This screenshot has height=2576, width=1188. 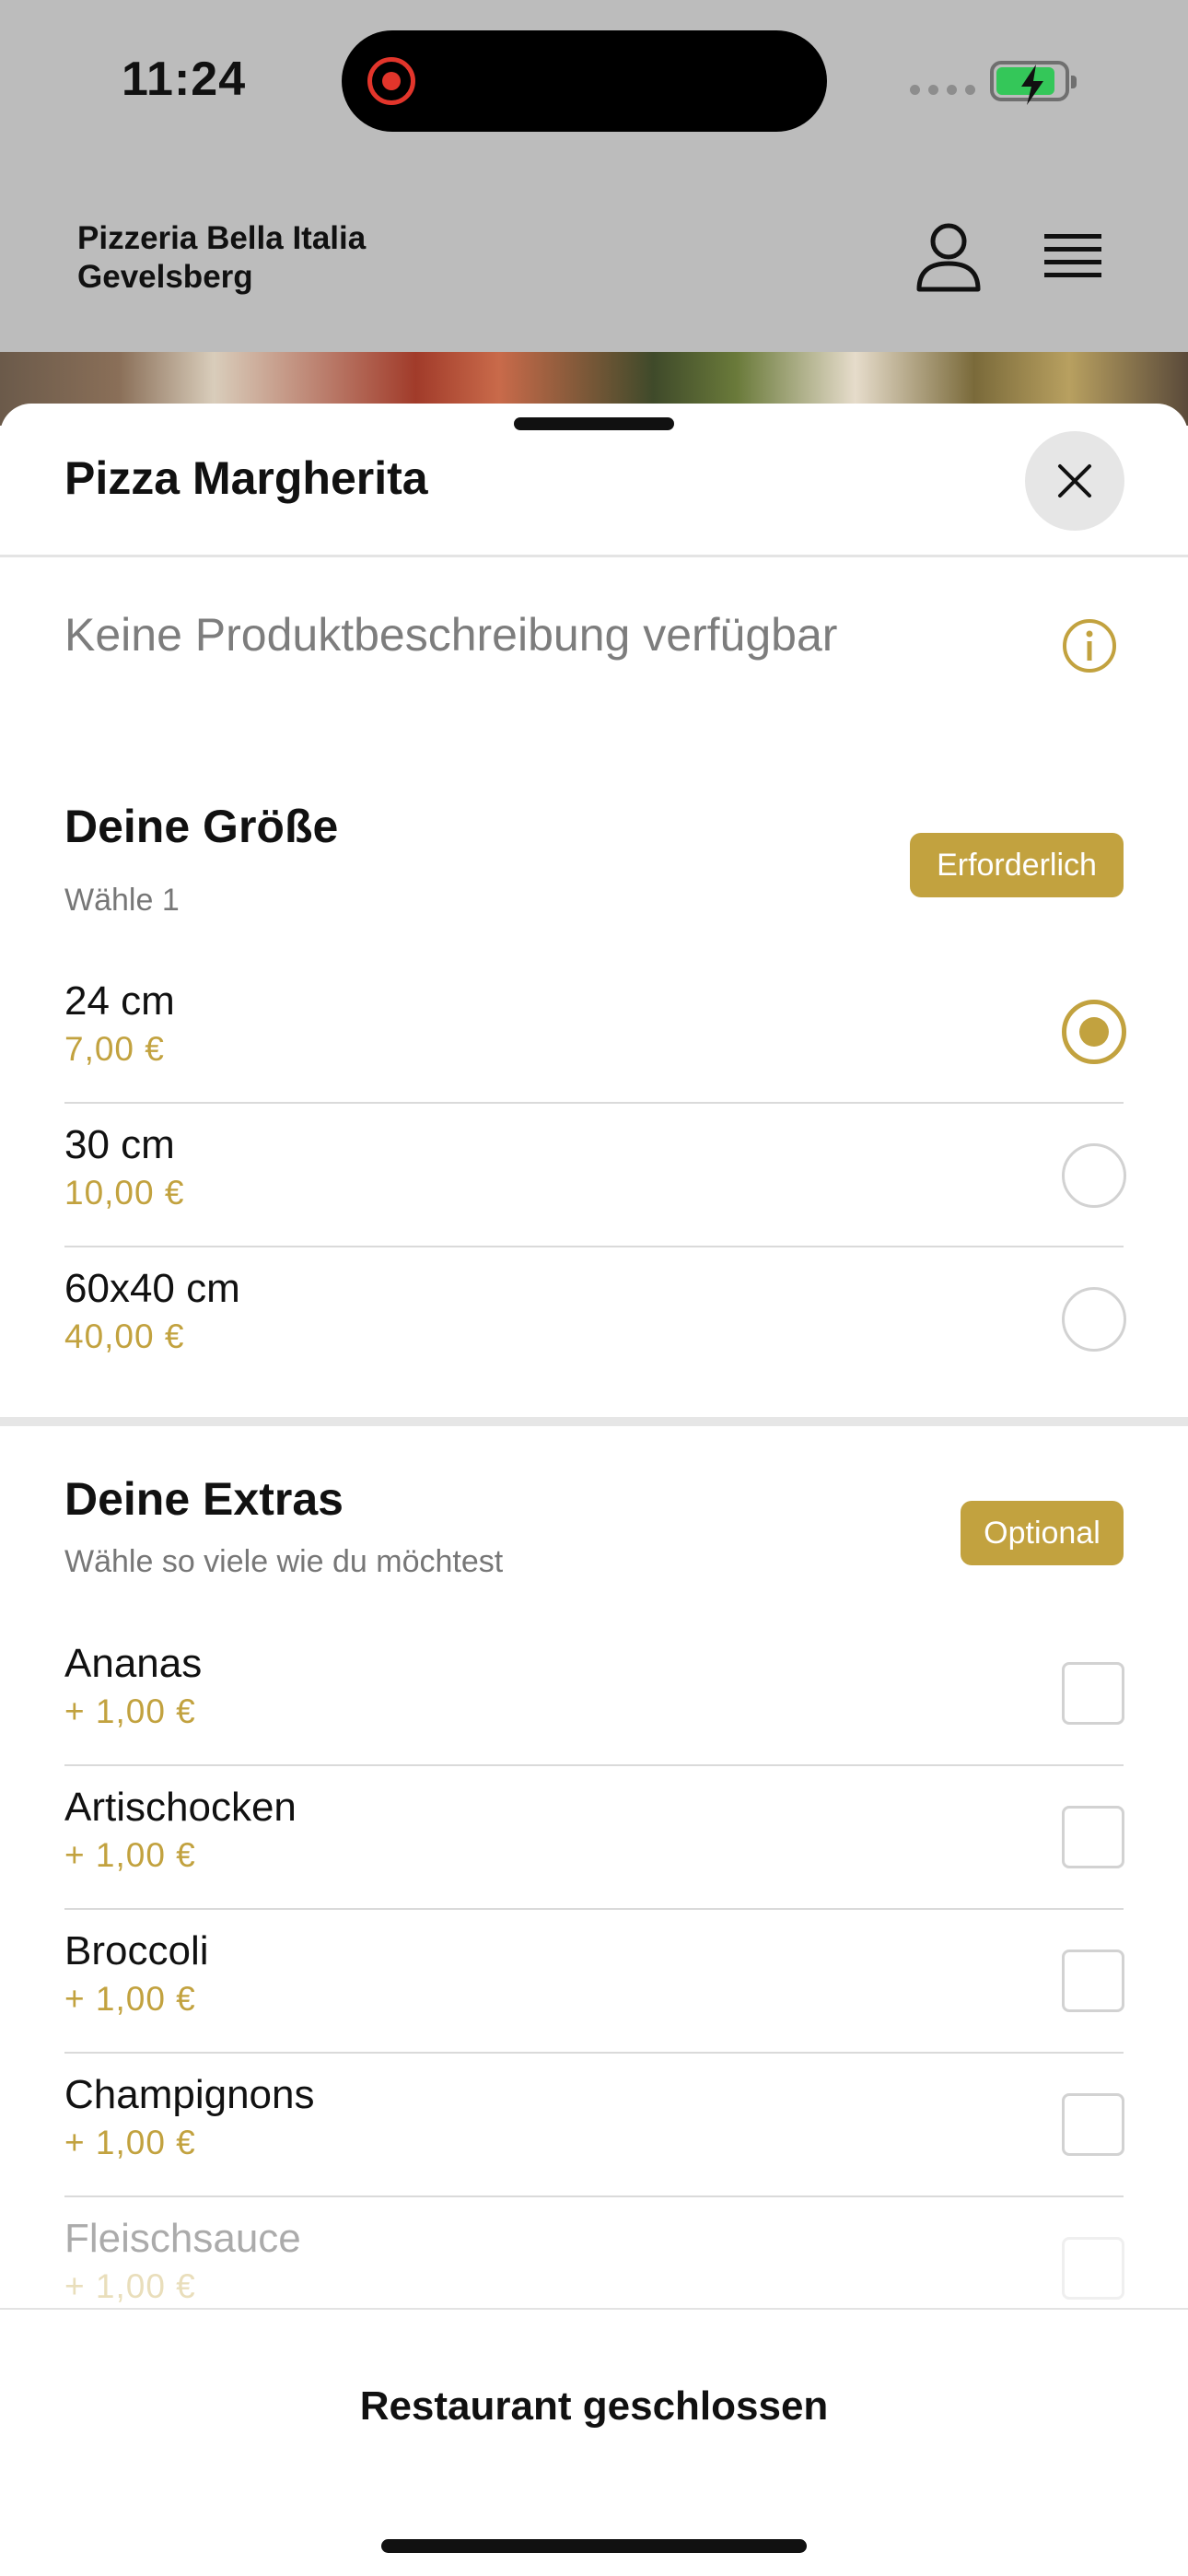 What do you see at coordinates (119, 1001) in the screenshot?
I see `size-option-name: 24 cm` at bounding box center [119, 1001].